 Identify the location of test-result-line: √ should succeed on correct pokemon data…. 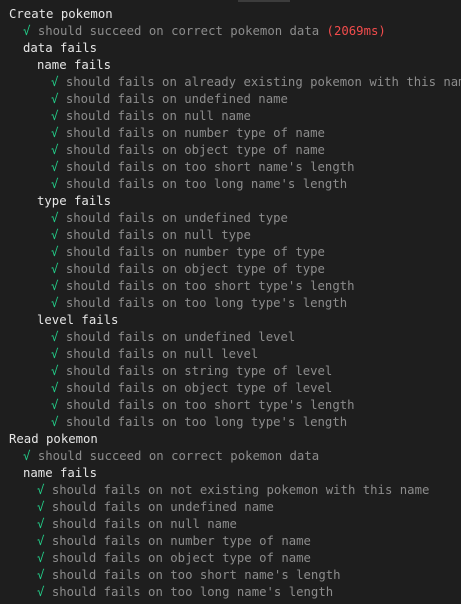
(230, 31).